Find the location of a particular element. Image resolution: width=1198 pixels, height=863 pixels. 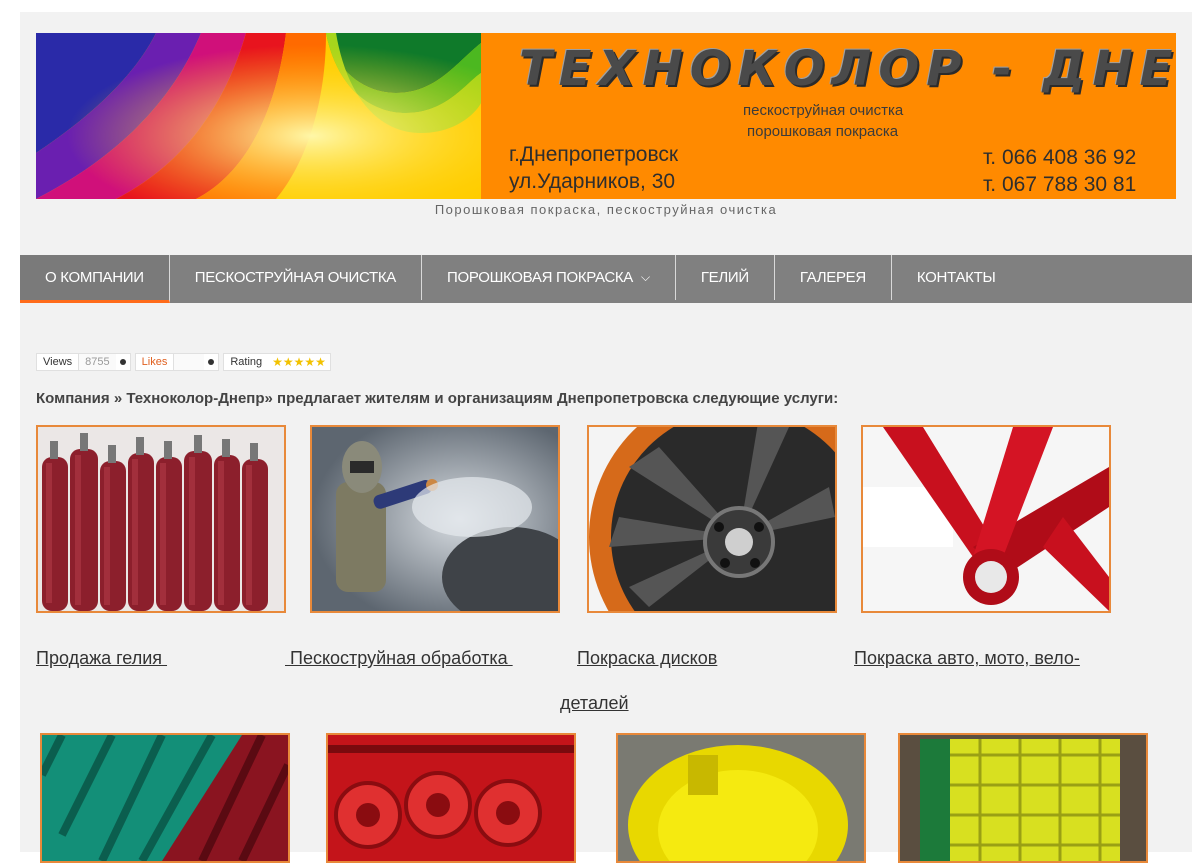

views-label: Views is located at coordinates (58, 362).